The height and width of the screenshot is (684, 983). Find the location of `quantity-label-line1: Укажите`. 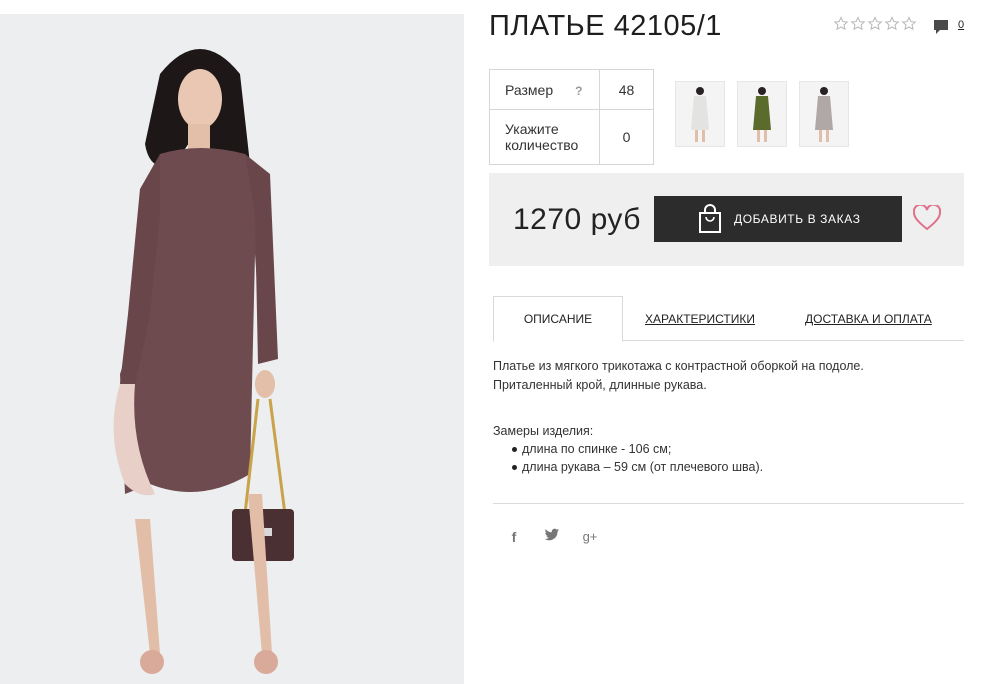

quantity-label-line1: Укажите is located at coordinates (532, 129).